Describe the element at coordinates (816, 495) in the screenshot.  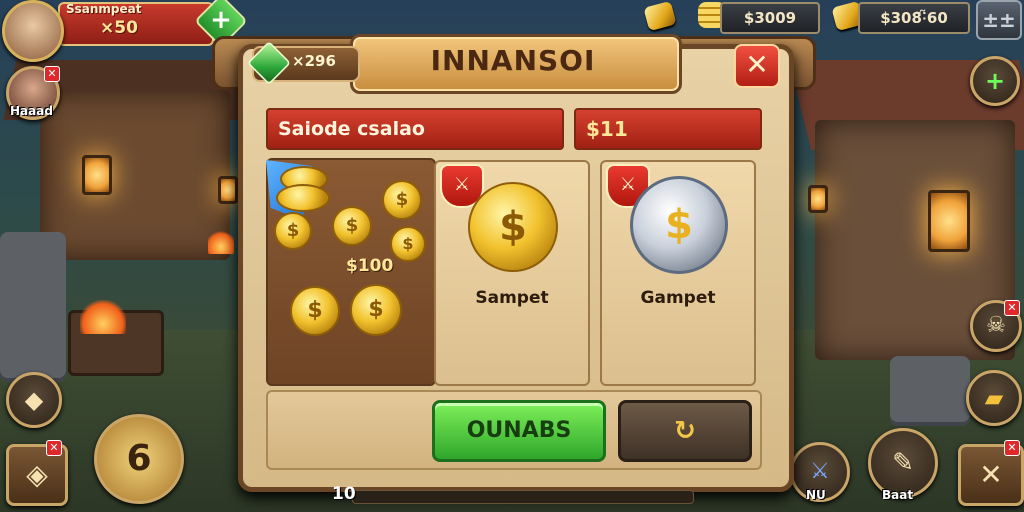
I see `sword-item-label: NU` at that location.